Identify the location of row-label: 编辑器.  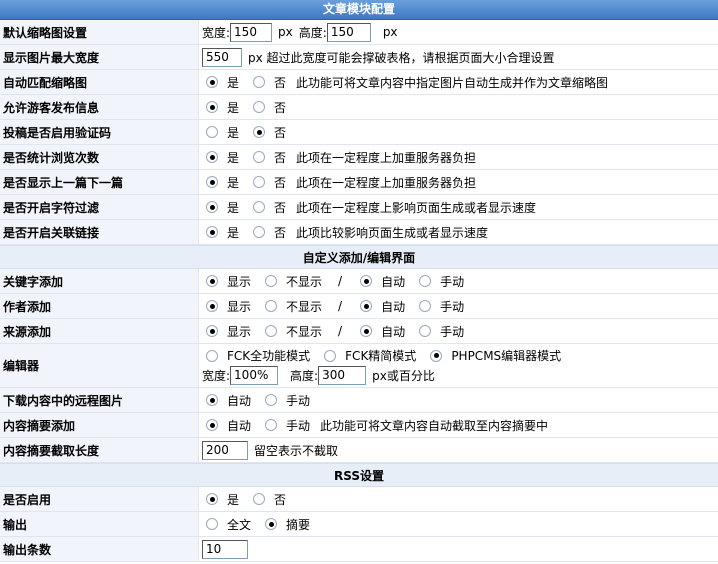
(99, 365).